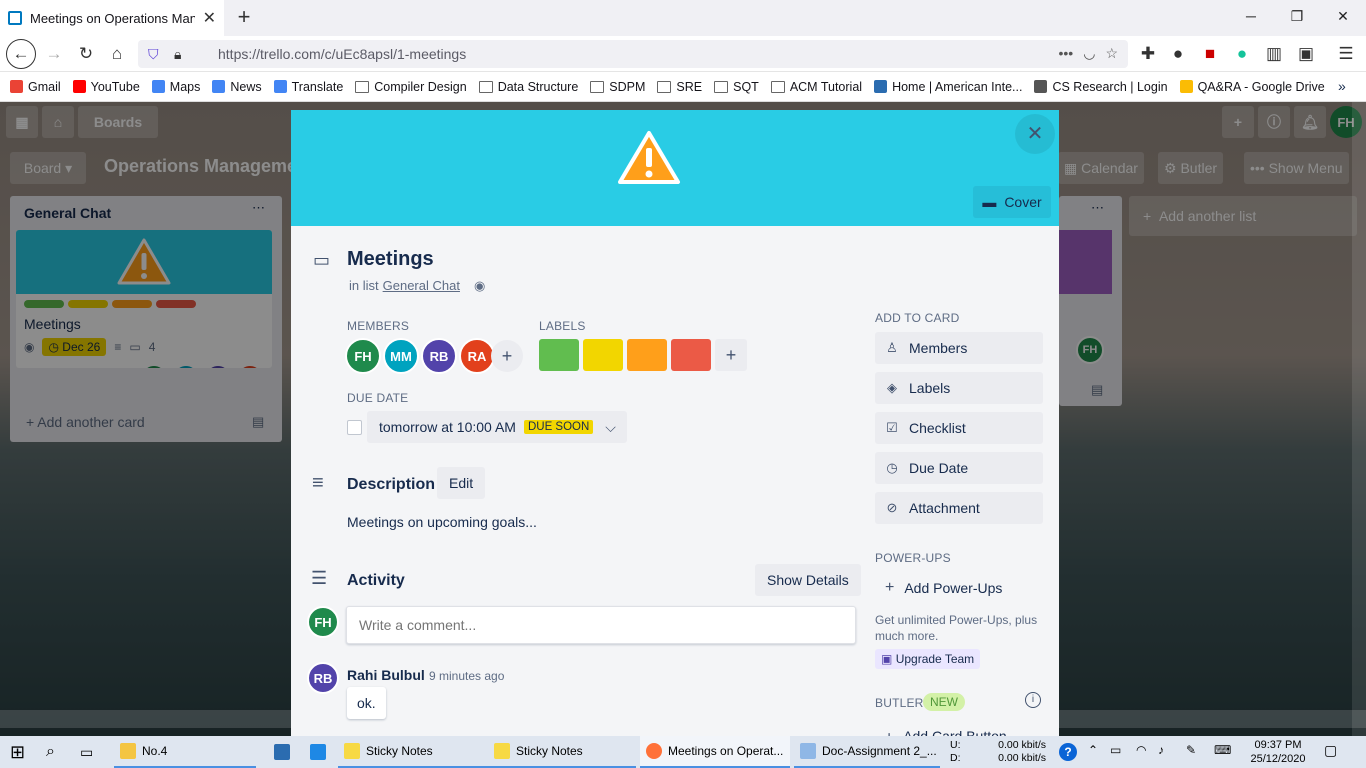  I want to click on help-icon: ?, so click(1068, 752).